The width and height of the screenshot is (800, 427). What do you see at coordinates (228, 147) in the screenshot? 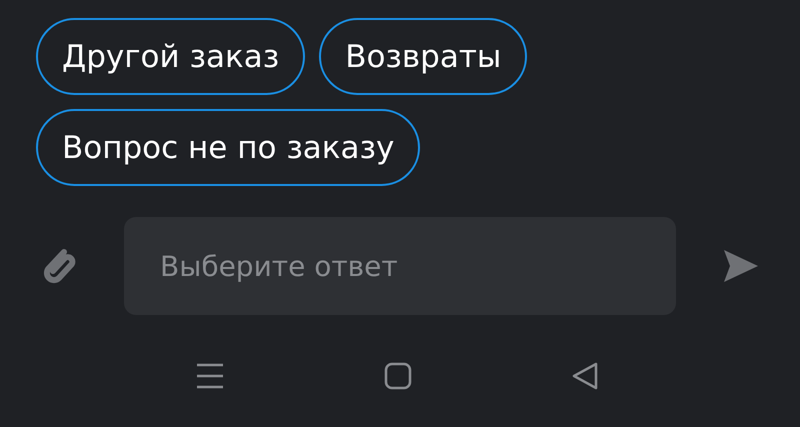
I see `quick-reply-chip: Вопрос не по заказу` at bounding box center [228, 147].